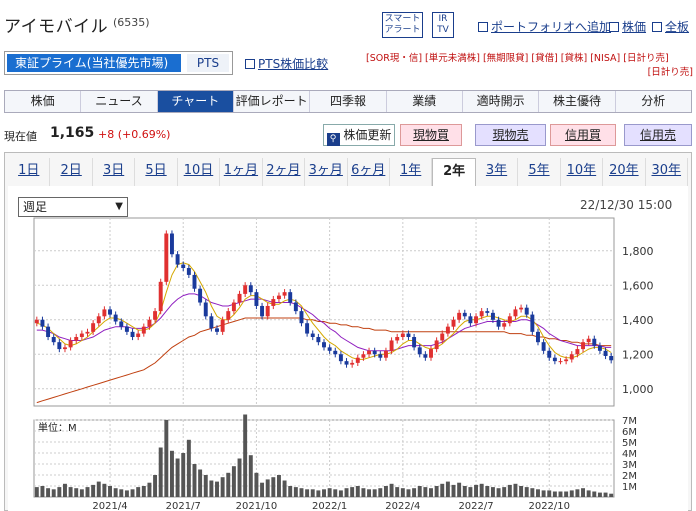 The width and height of the screenshot is (696, 511). Describe the element at coordinates (638, 320) in the screenshot. I see `price-tick-label: 1,400` at that location.